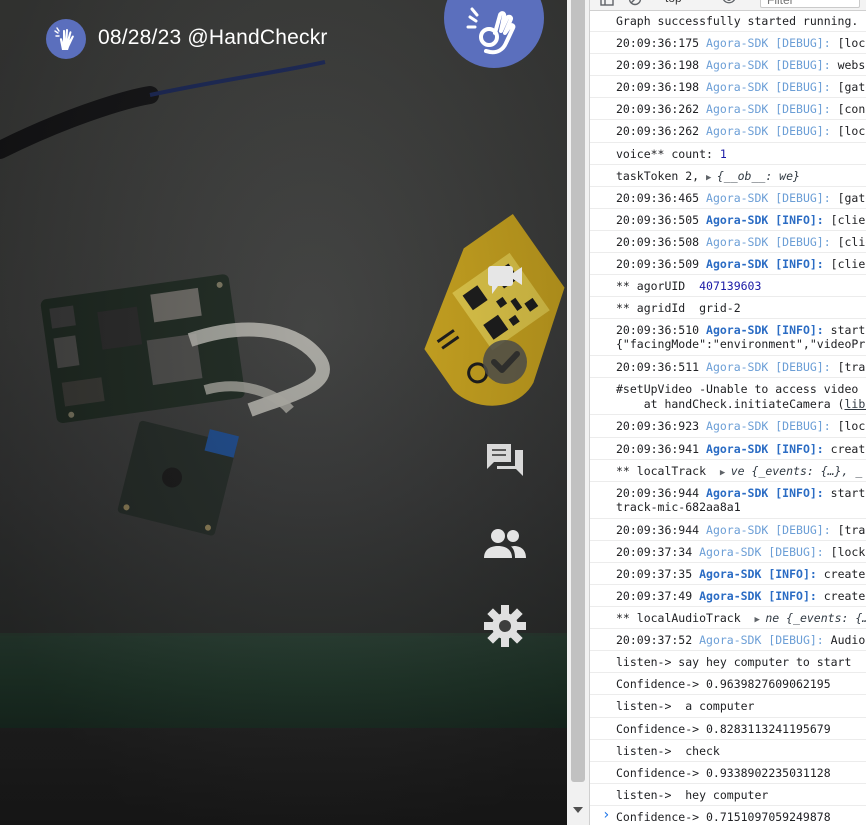  What do you see at coordinates (728, 814) in the screenshot?
I see `console-prompt-input: ›` at bounding box center [728, 814].